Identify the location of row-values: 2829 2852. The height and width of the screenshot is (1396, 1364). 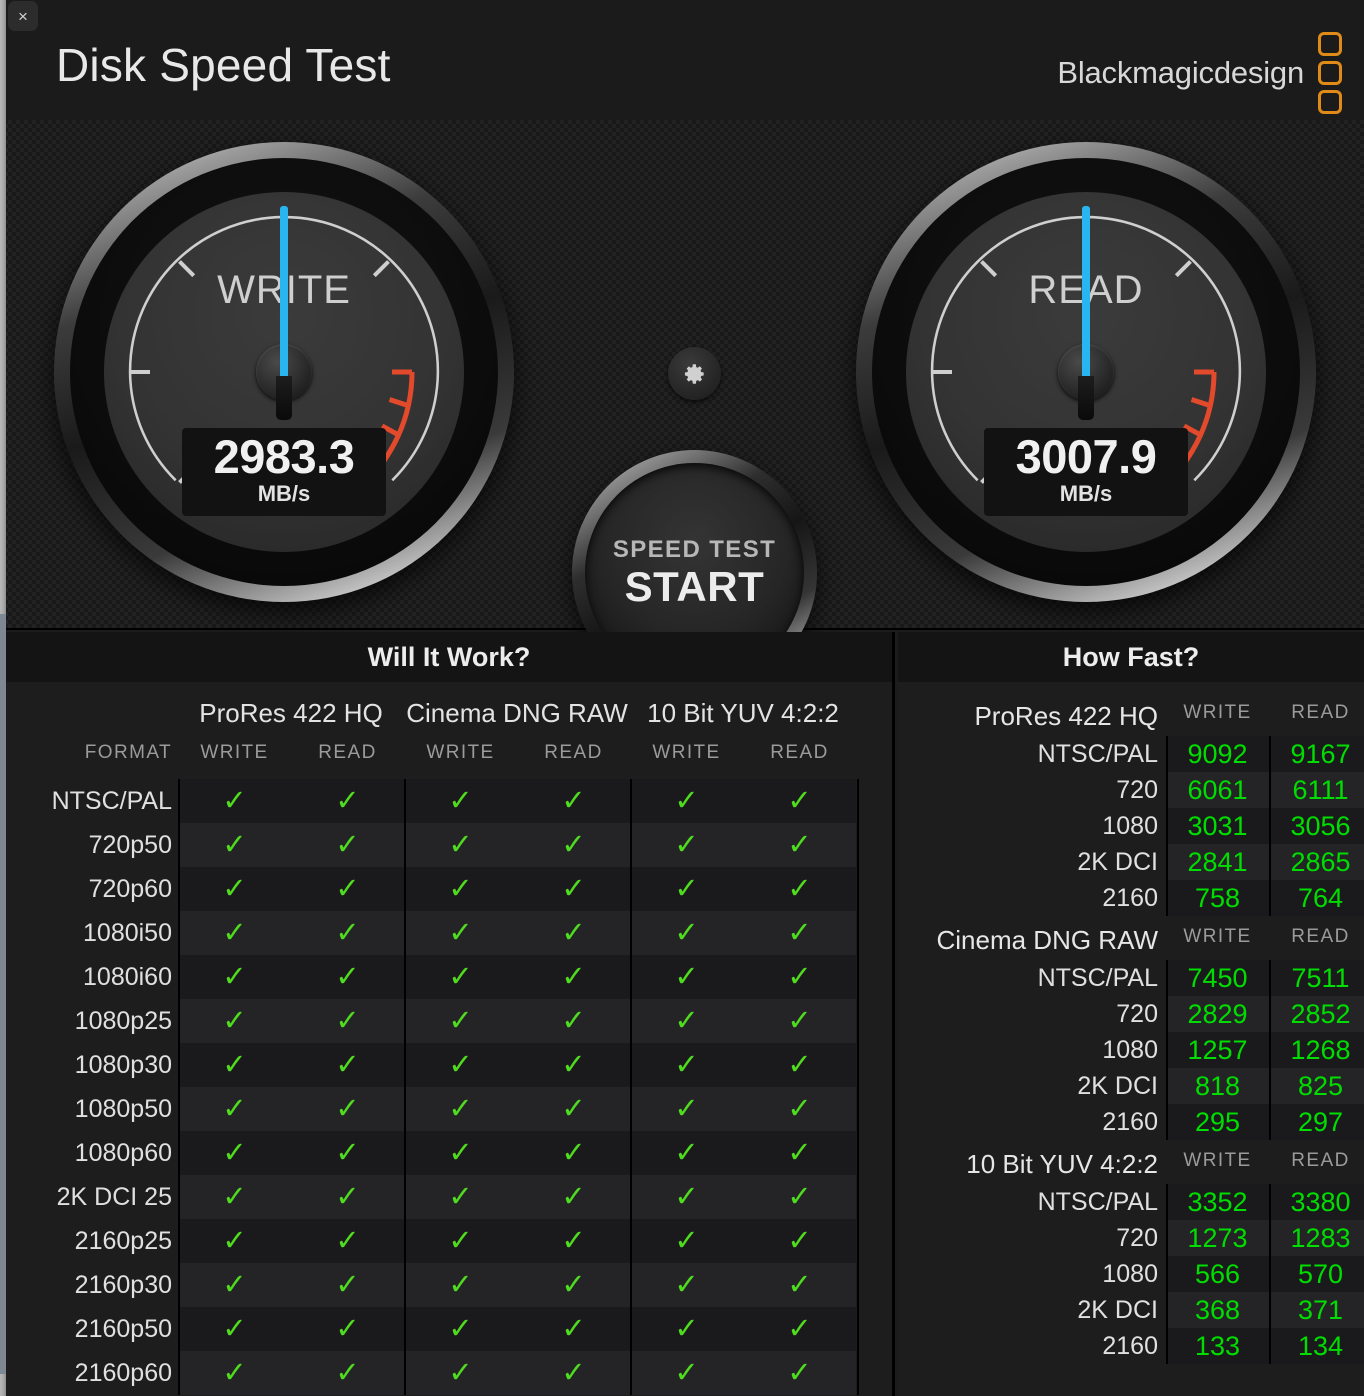
(1265, 1014).